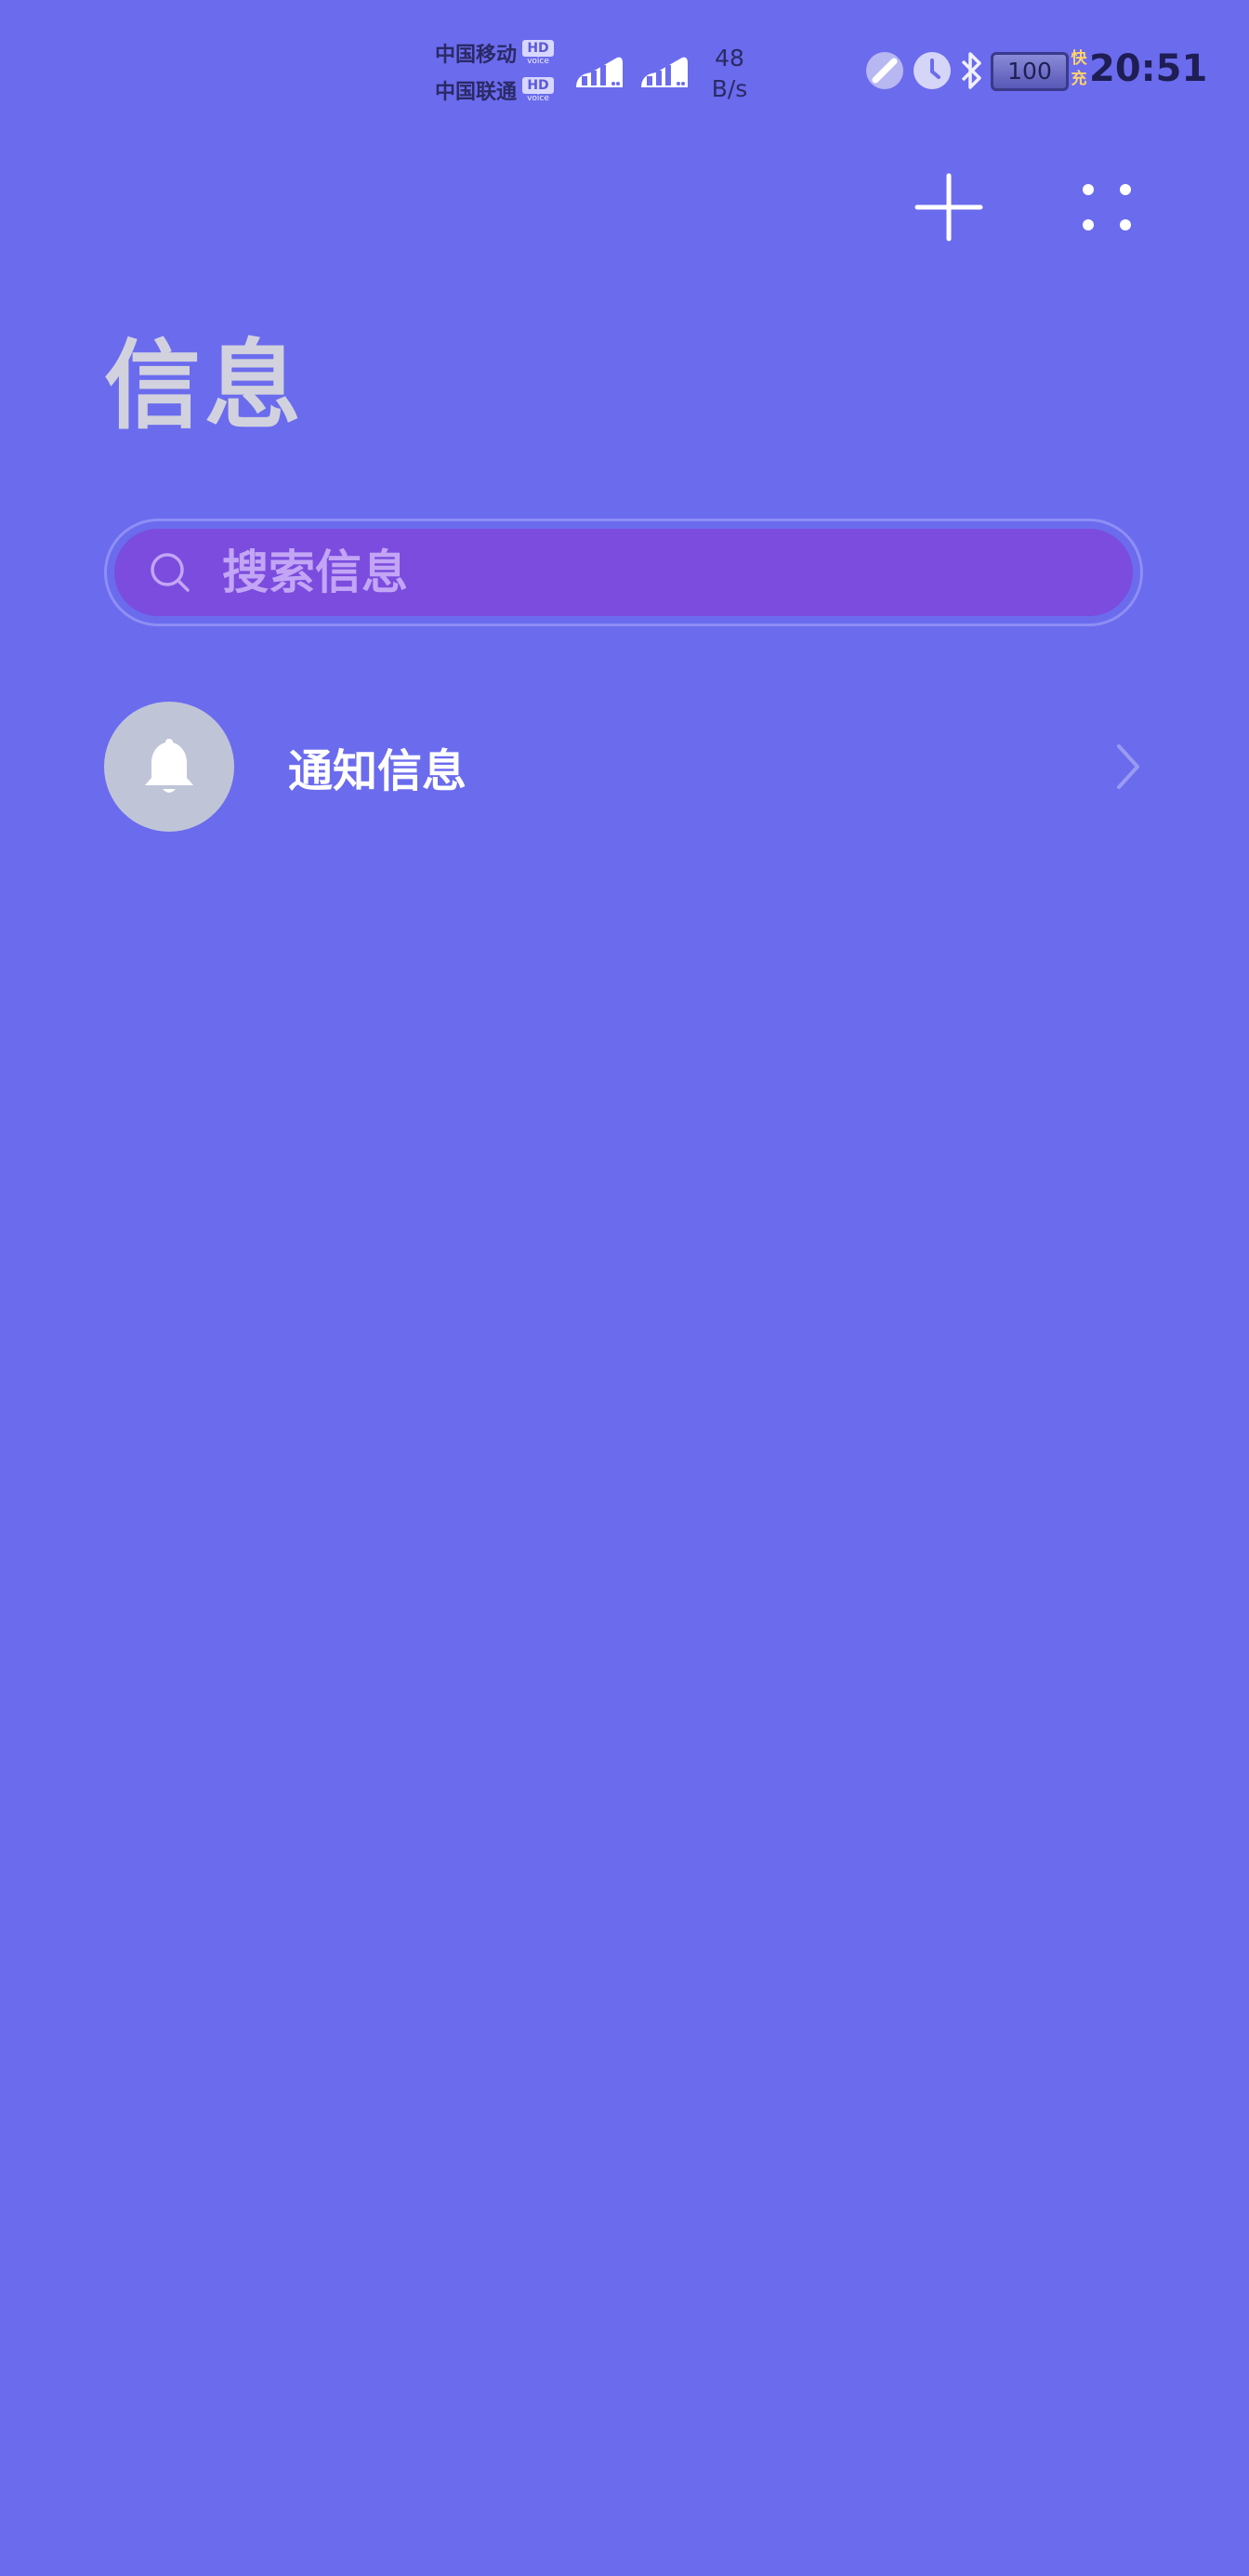 The width and height of the screenshot is (1249, 2576). I want to click on avatar, so click(169, 767).